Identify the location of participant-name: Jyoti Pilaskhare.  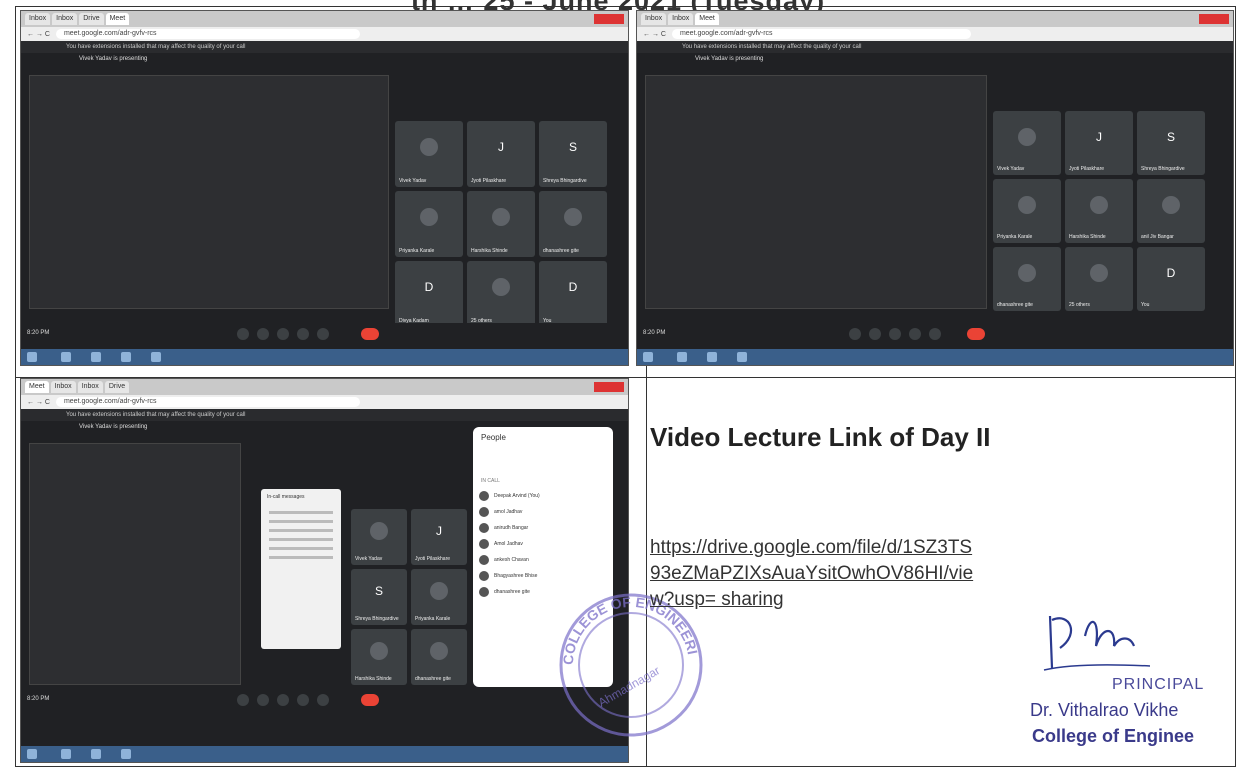
(433, 559).